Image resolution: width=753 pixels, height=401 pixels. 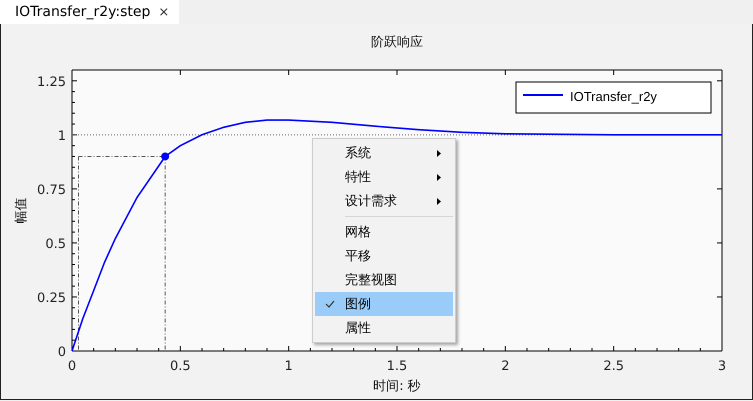 I want to click on x-tick-label: 2, so click(x=505, y=366).